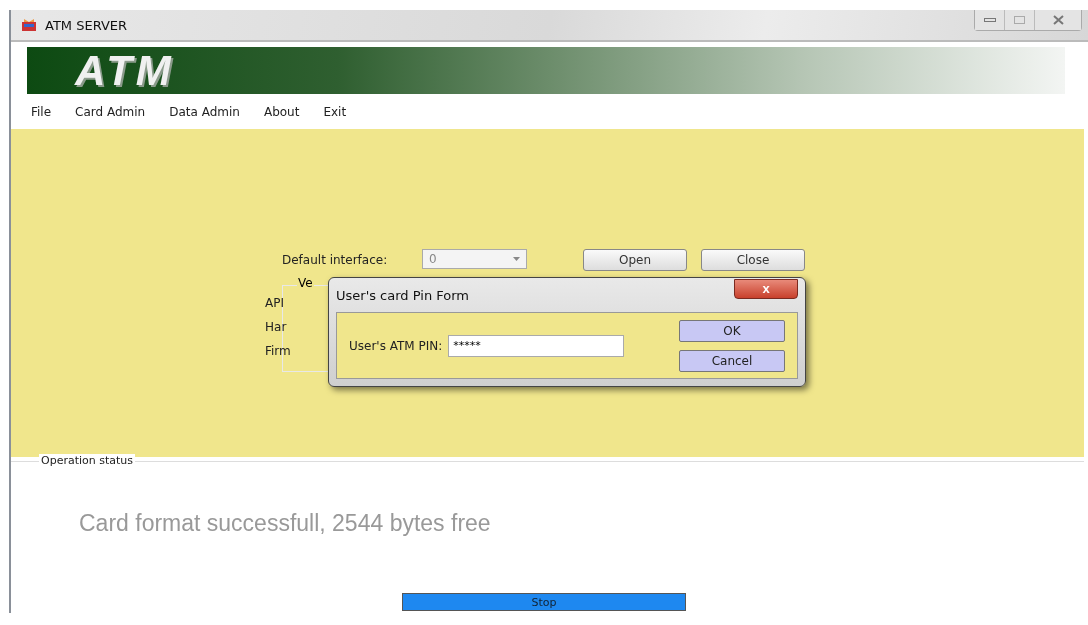  Describe the element at coordinates (125, 70) in the screenshot. I see `atm-logo: ATM` at that location.